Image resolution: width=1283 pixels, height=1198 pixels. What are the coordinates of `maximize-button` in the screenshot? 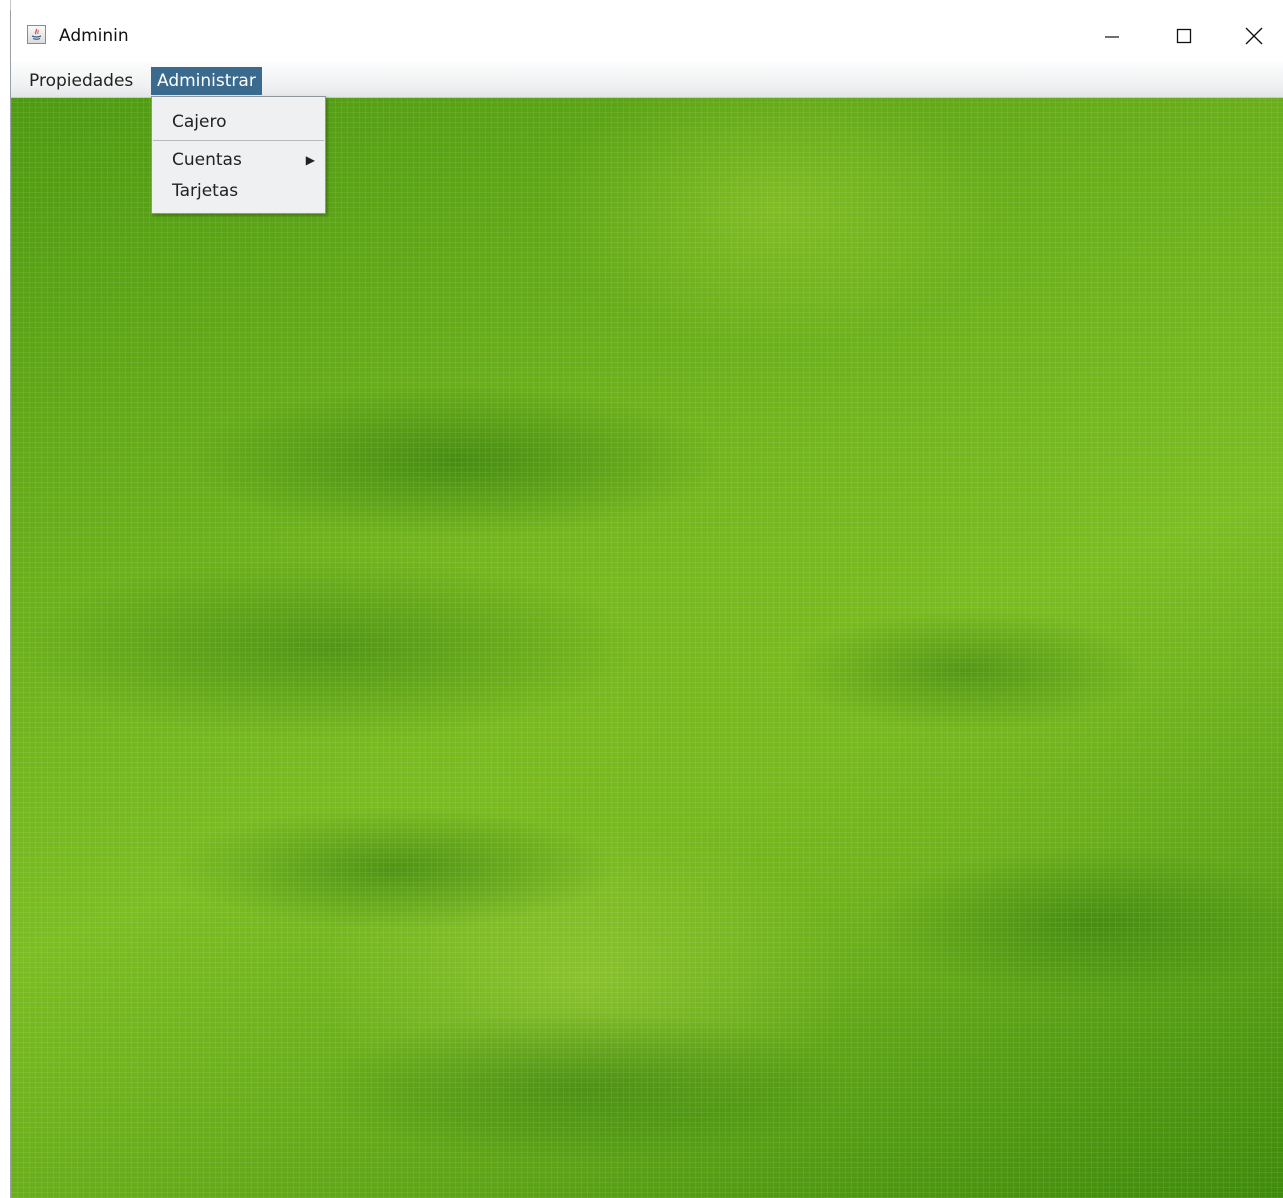 It's located at (1184, 36).